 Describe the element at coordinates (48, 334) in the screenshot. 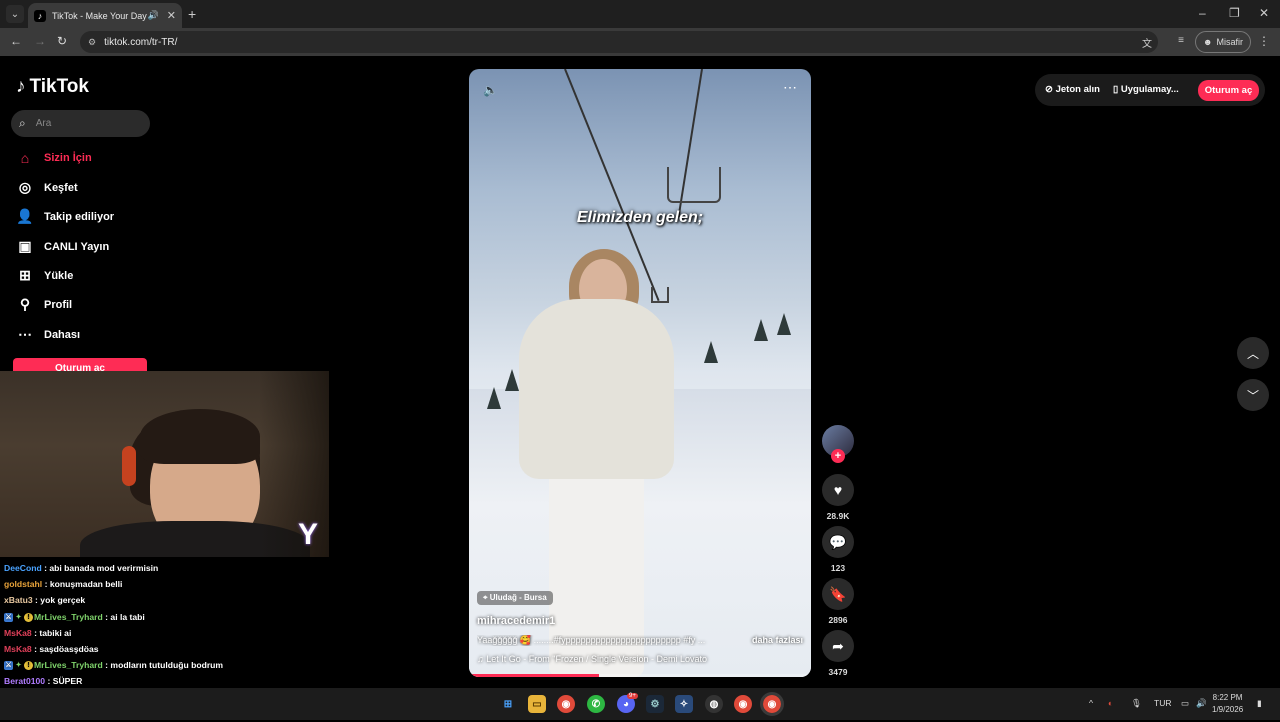

I see `nav-item-more: ⋯ Dahası` at that location.